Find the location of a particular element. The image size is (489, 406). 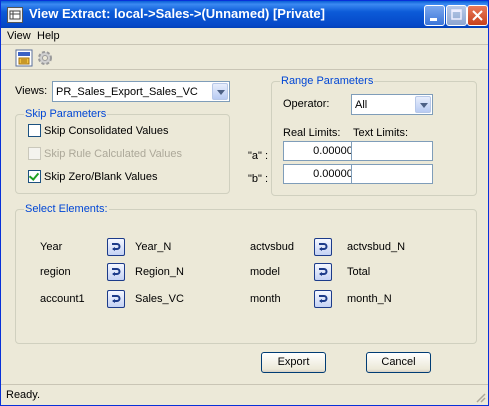

skip-zero-blank-label: Skip Zero/Blank Values is located at coordinates (101, 177).